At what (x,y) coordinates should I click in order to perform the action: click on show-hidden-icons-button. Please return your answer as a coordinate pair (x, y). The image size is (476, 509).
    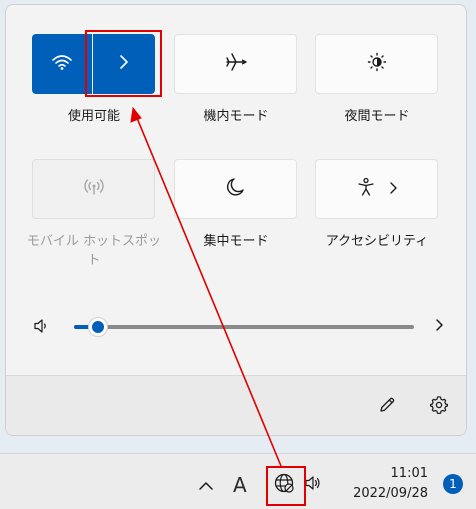
    Looking at the image, I should click on (206, 485).